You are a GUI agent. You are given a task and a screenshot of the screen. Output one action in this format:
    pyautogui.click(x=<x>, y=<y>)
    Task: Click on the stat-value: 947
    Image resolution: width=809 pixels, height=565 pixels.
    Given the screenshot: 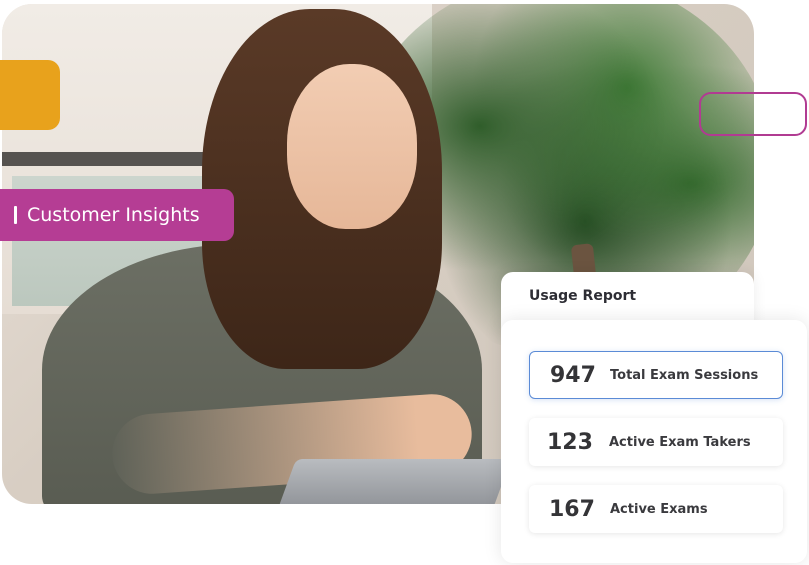 What is the action you would take?
    pyautogui.click(x=573, y=375)
    